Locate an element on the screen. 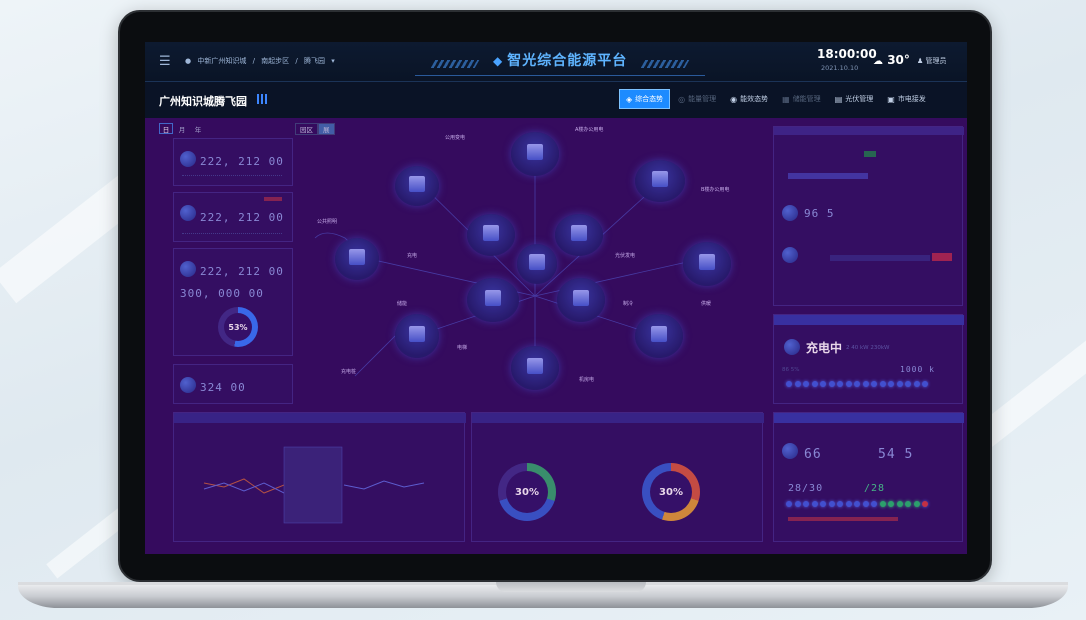  platform-title: ◆ 智光综合能源平台 is located at coordinates (560, 60).